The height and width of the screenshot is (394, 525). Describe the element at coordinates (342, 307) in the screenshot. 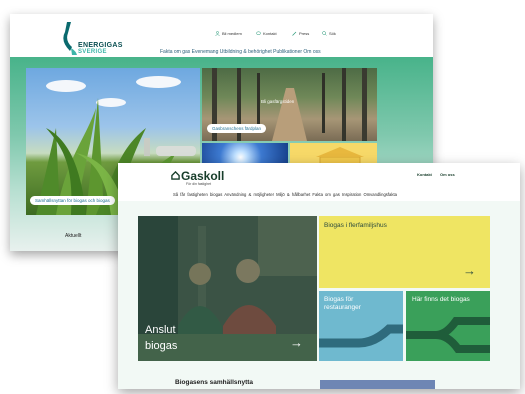

I see `restauranger-title-line2: restauranger` at that location.